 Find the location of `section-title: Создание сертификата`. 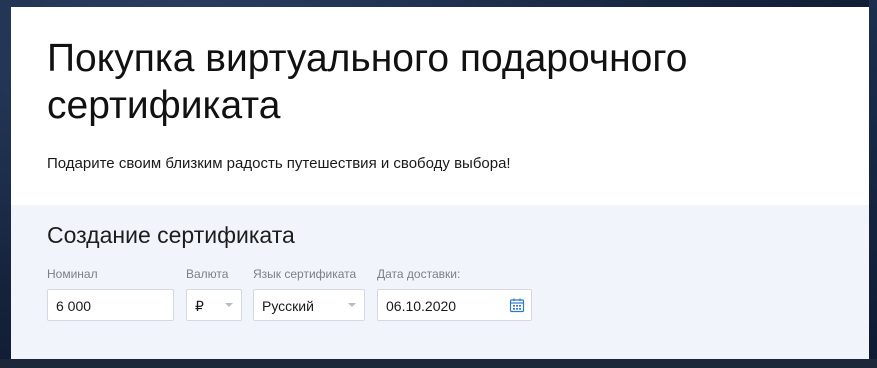

section-title: Создание сертификата is located at coordinates (171, 235).